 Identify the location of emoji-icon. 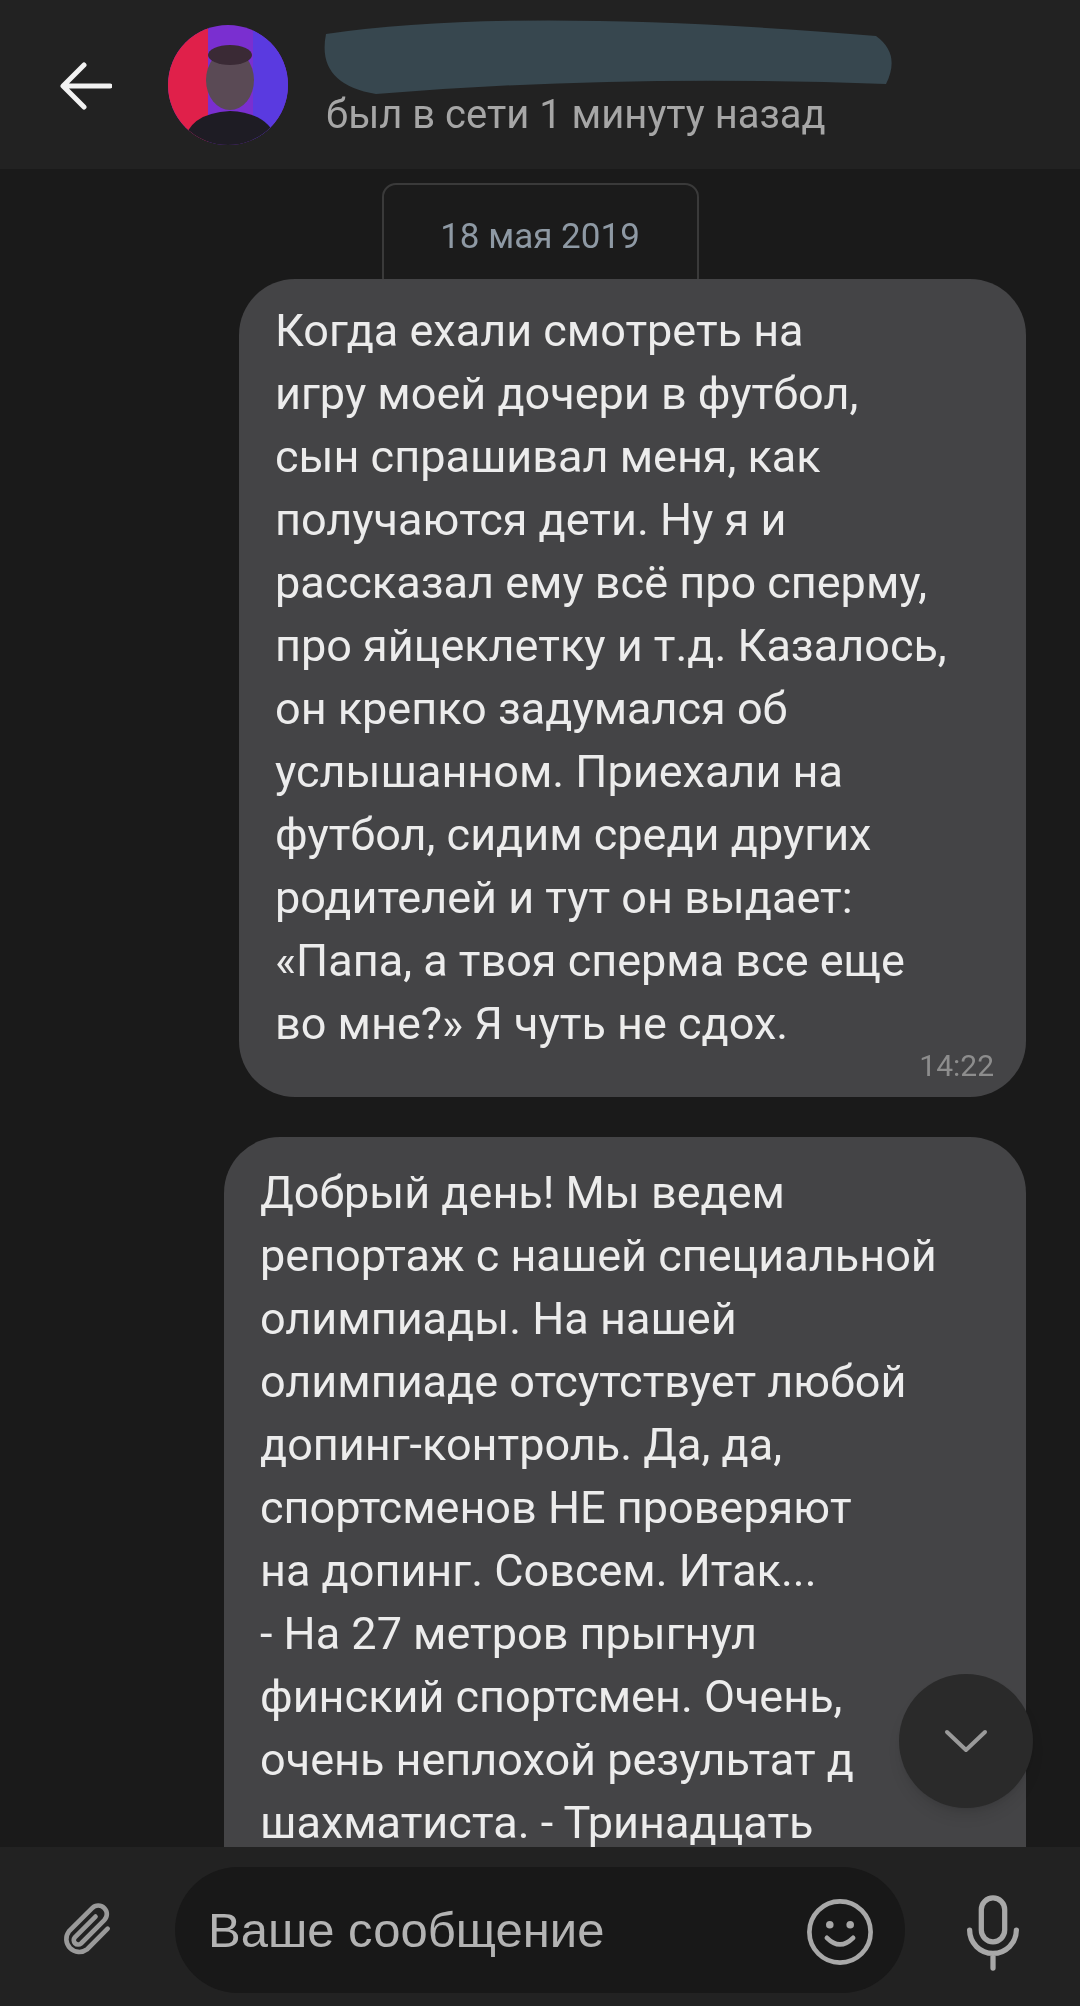
(840, 1932).